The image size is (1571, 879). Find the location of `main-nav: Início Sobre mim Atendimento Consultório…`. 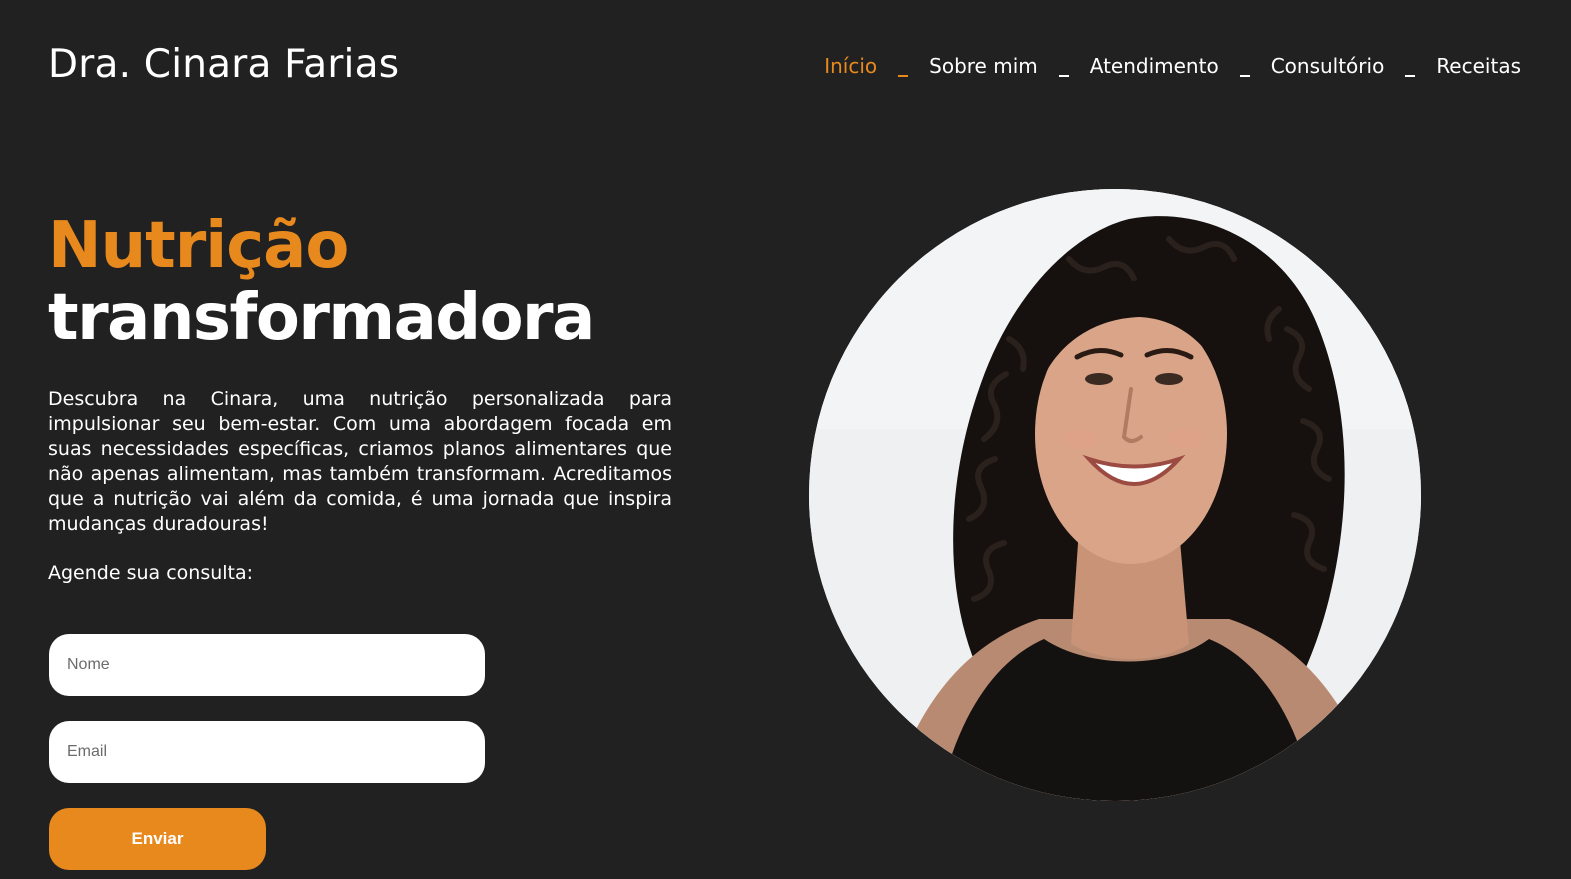

main-nav: Início Sobre mim Atendimento Consultório… is located at coordinates (1172, 66).